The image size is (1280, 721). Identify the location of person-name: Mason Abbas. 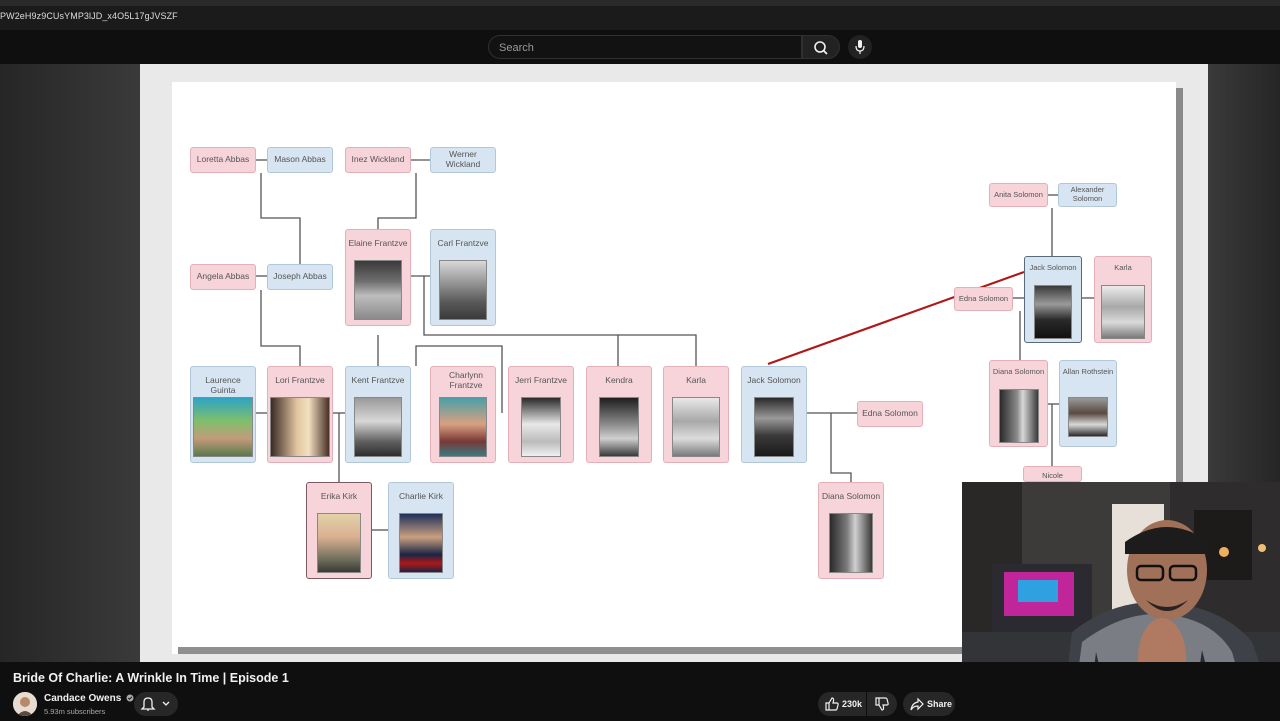
(300, 159).